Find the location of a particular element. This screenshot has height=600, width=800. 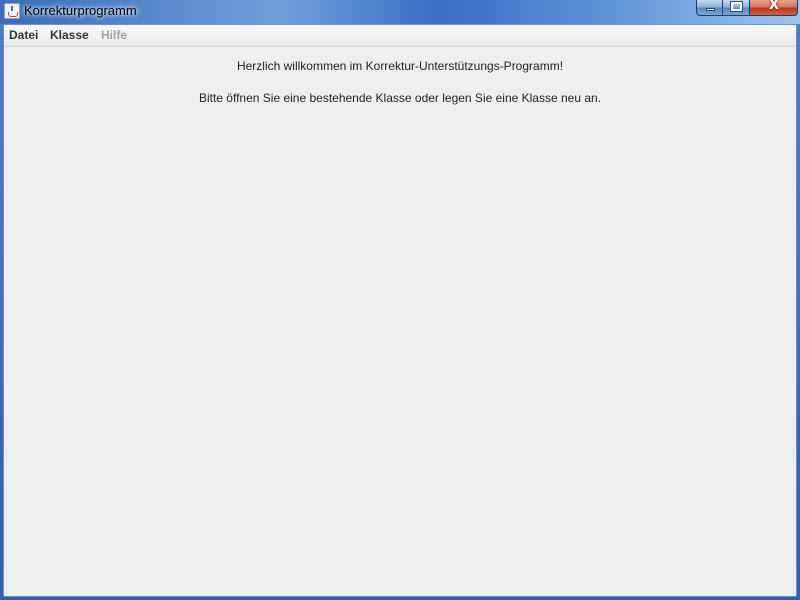

menu-hilfe: Hilfe is located at coordinates (114, 35).